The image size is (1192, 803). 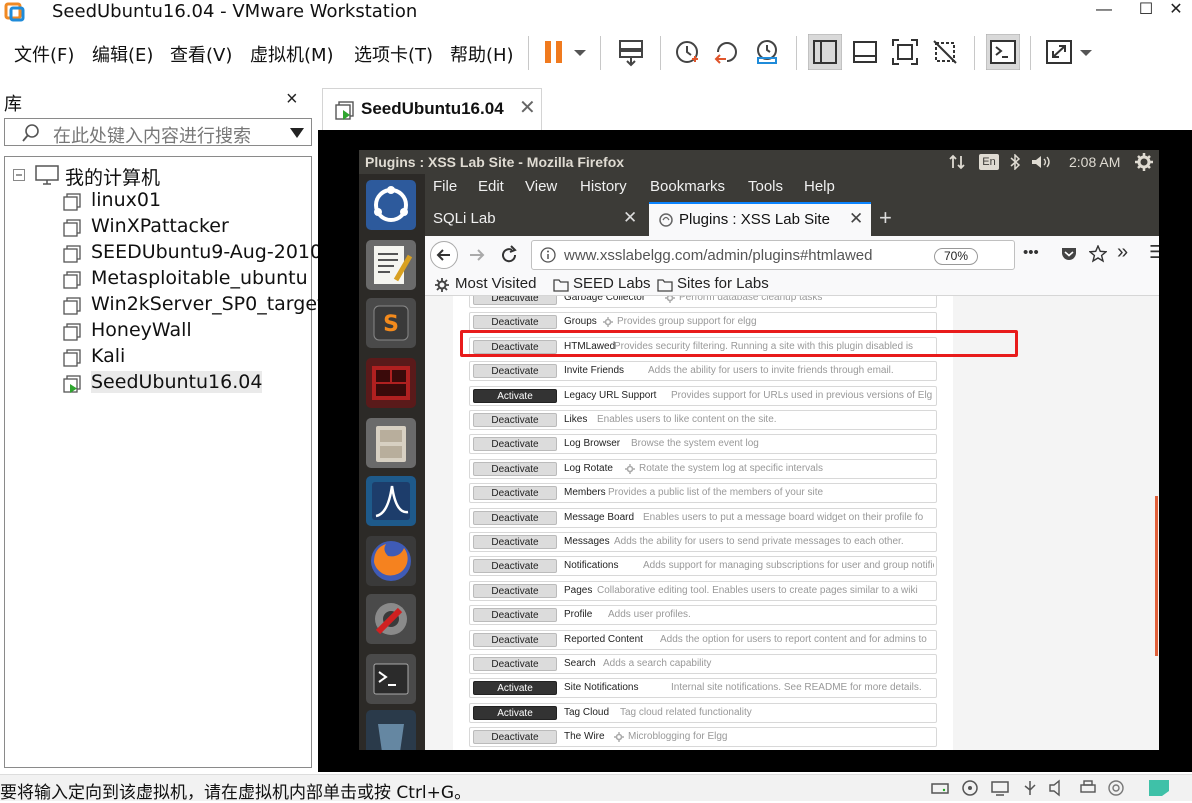 I want to click on plugin-name: Notifications, so click(x=591, y=565).